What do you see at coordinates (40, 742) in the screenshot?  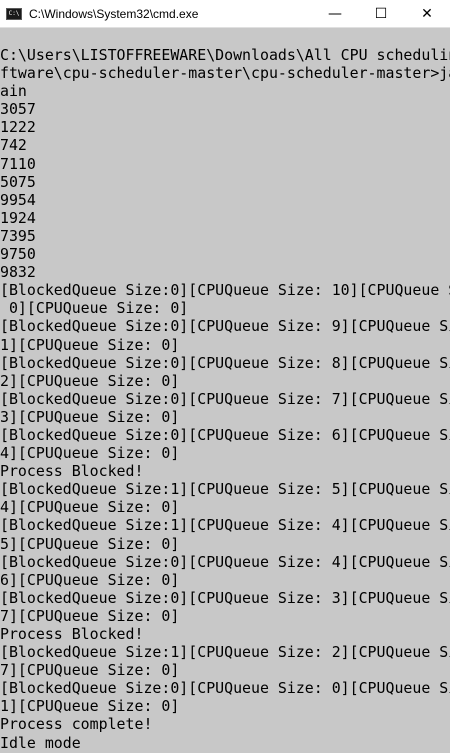 I see `console-line: Idle mode` at bounding box center [40, 742].